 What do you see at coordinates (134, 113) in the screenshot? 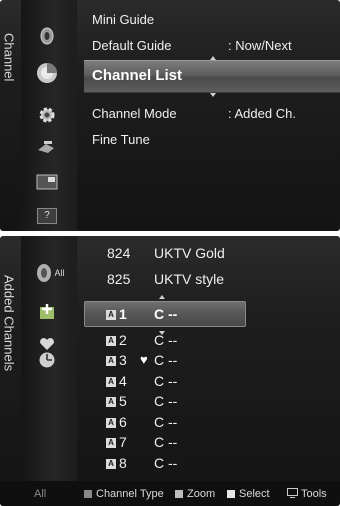
I see `menu-item-channel-mode: Channel Mode` at bounding box center [134, 113].